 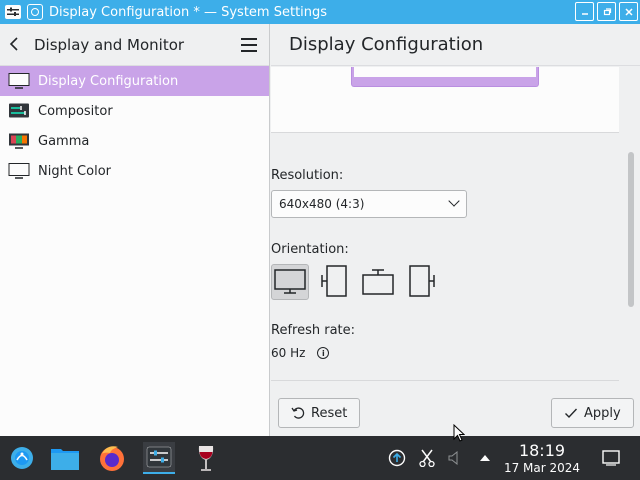 I want to click on orientation-buttons, so click(x=356, y=282).